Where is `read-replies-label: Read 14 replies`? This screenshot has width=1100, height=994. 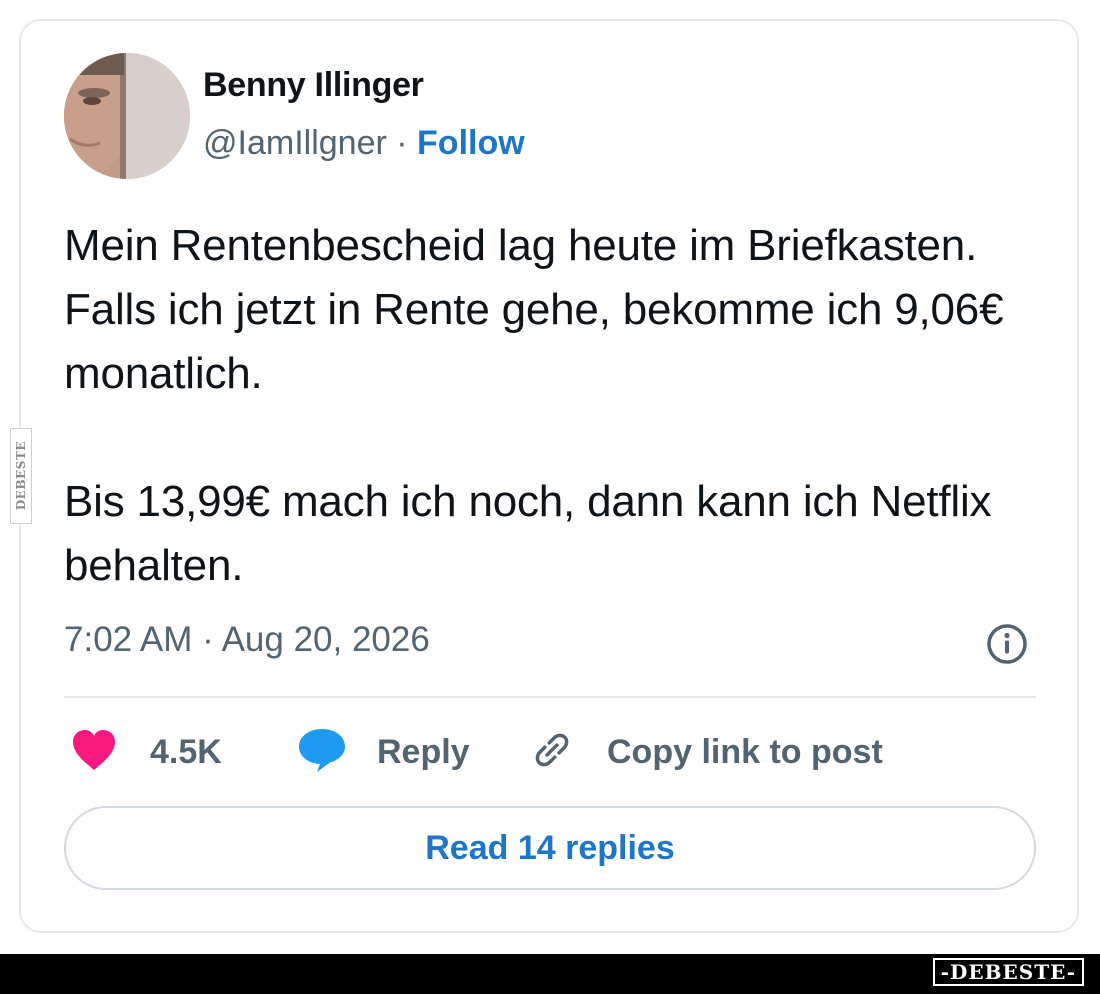 read-replies-label: Read 14 replies is located at coordinates (550, 847).